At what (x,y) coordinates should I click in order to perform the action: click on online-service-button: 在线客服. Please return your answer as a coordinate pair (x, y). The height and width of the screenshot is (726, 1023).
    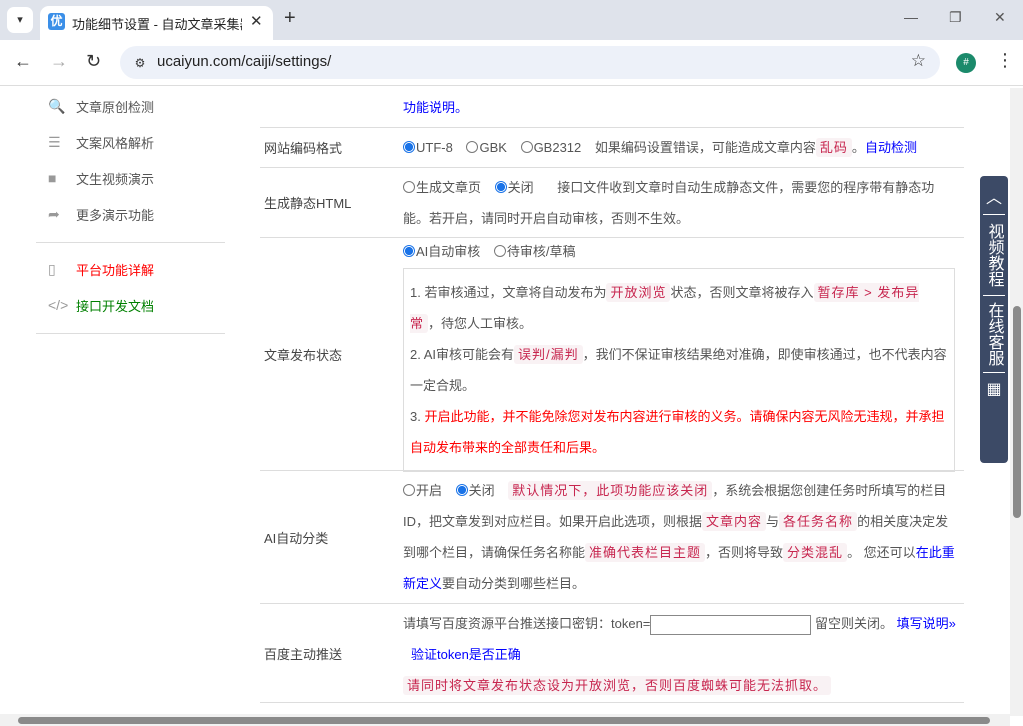
    Looking at the image, I should click on (994, 334).